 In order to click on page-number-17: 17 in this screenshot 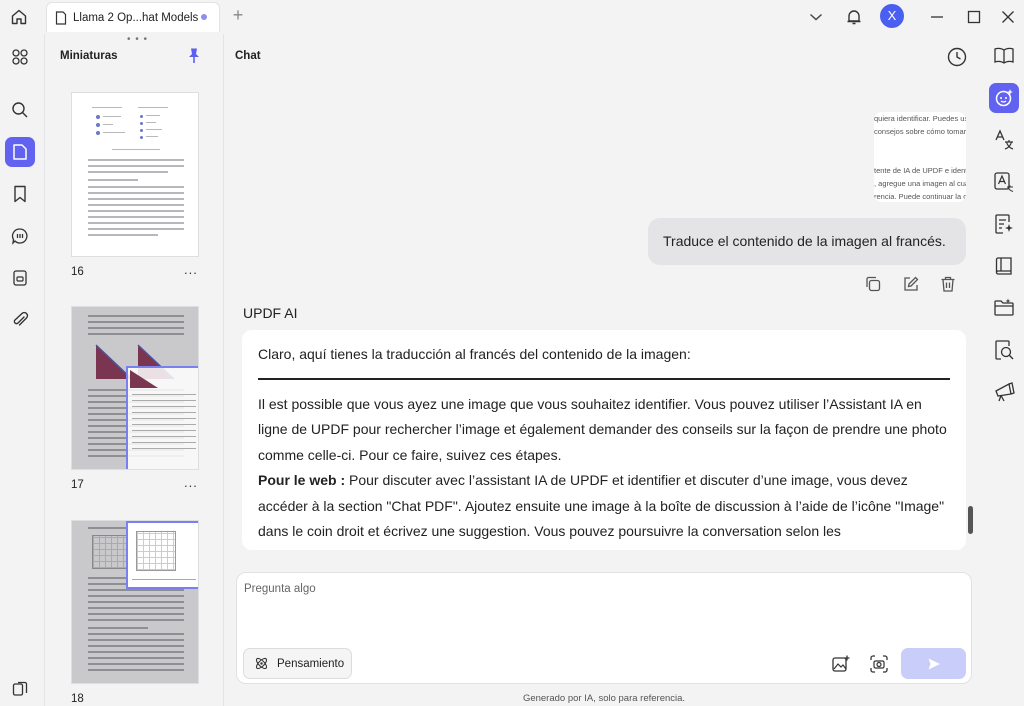, I will do `click(77, 485)`.